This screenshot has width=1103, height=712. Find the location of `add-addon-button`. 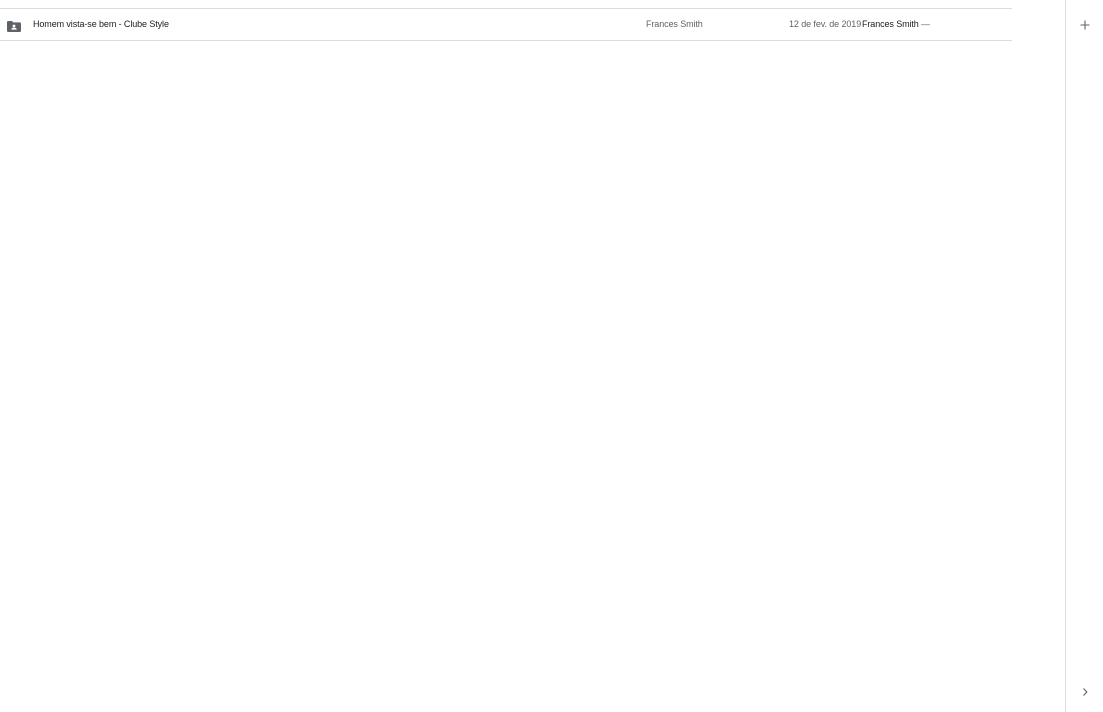

add-addon-button is located at coordinates (1085, 26).